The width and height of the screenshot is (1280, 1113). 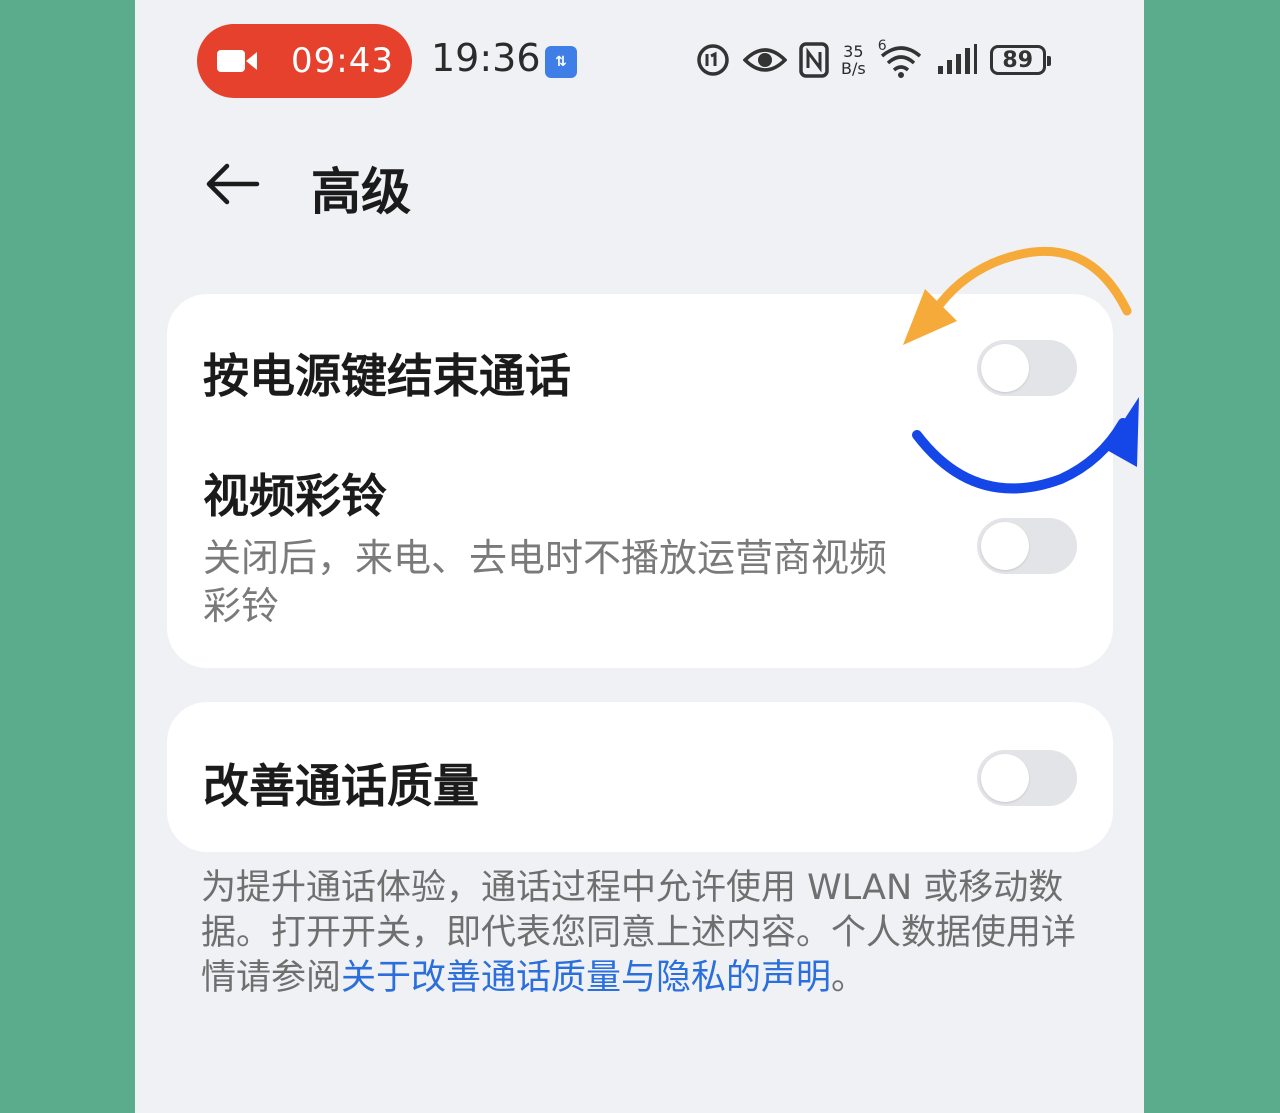 I want to click on improve-call-quality-toggle, so click(x=1027, y=778).